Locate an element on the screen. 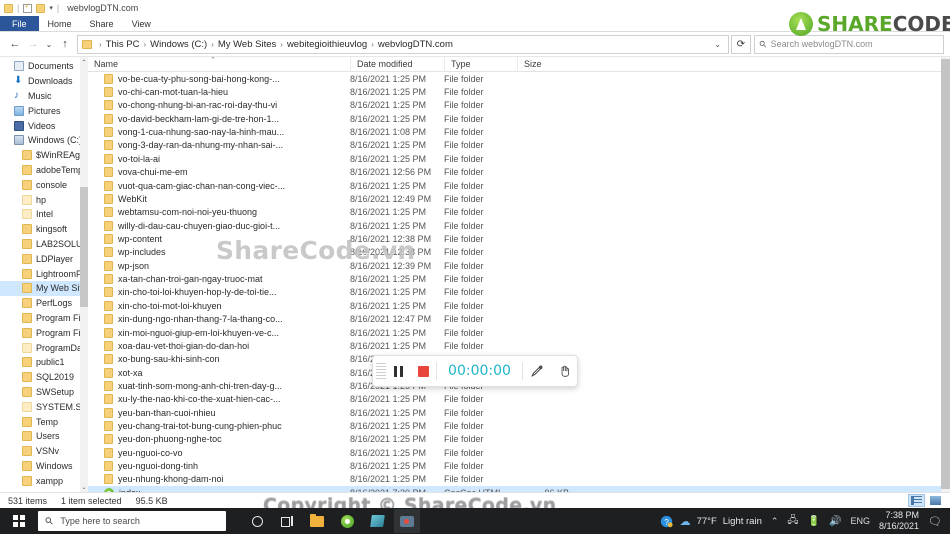 Image resolution: width=950 pixels, height=534 pixels. app-button is located at coordinates (377, 521).